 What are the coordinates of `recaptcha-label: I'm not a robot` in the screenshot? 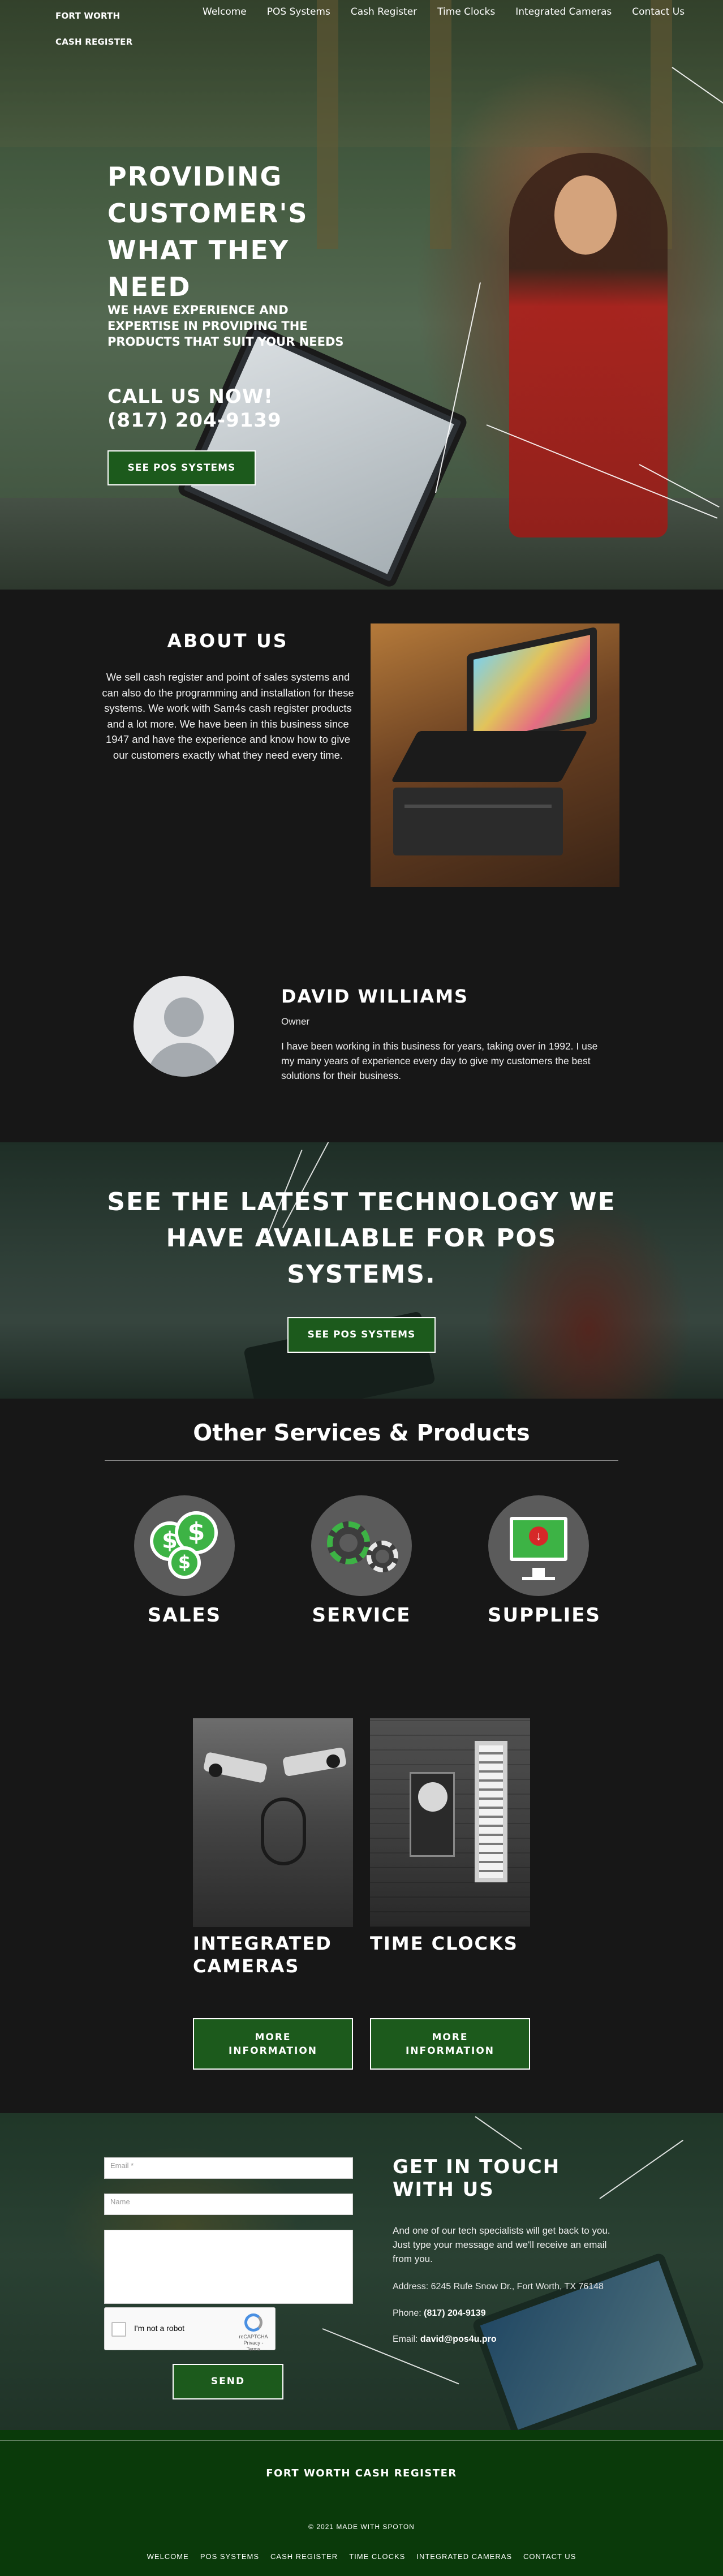 It's located at (159, 2329).